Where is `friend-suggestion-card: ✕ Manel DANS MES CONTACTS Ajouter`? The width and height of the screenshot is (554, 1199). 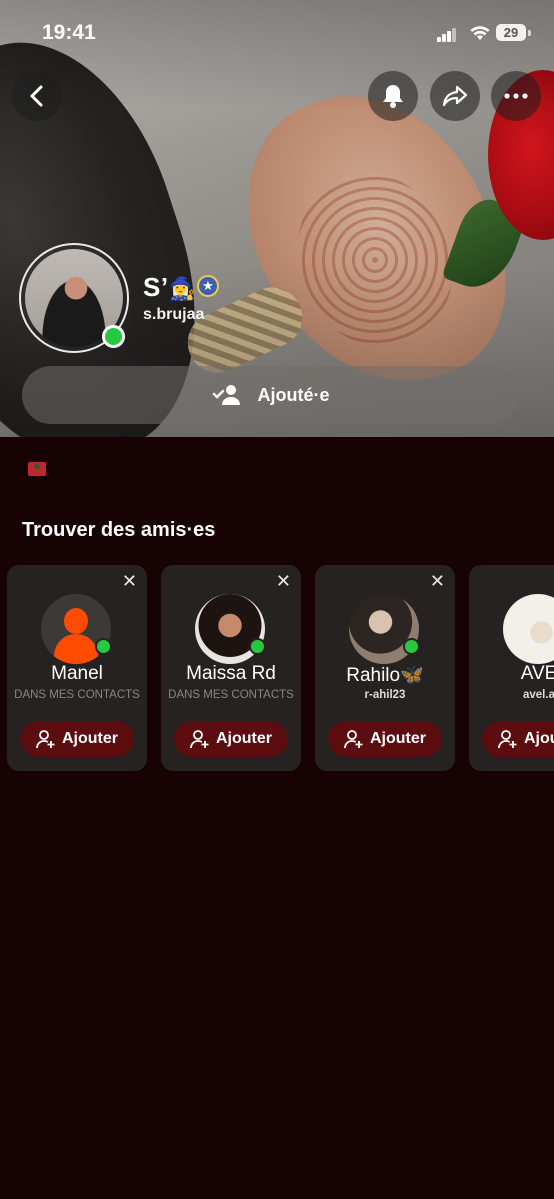
friend-suggestion-card: ✕ Manel DANS MES CONTACTS Ajouter is located at coordinates (77, 668).